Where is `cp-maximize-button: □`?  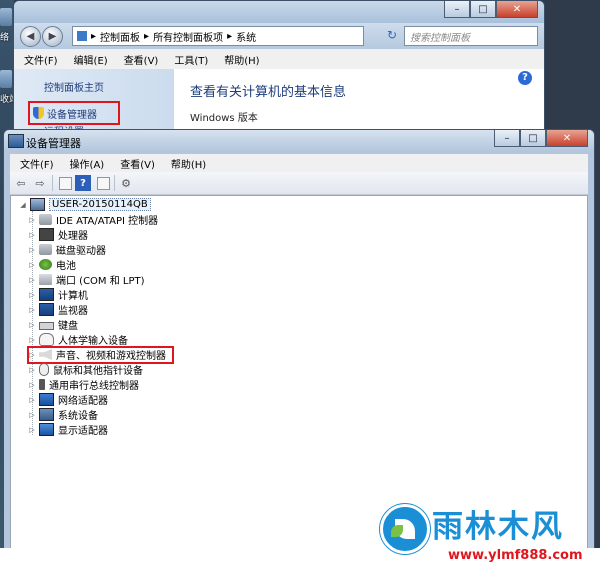 cp-maximize-button: □ is located at coordinates (483, 9).